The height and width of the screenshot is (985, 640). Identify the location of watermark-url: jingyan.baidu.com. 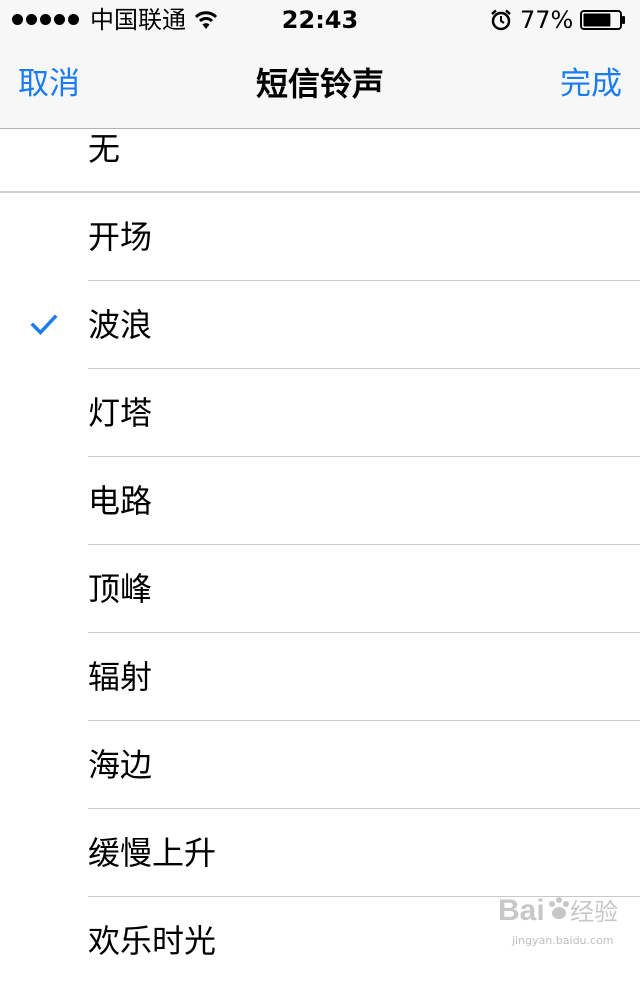
(563, 940).